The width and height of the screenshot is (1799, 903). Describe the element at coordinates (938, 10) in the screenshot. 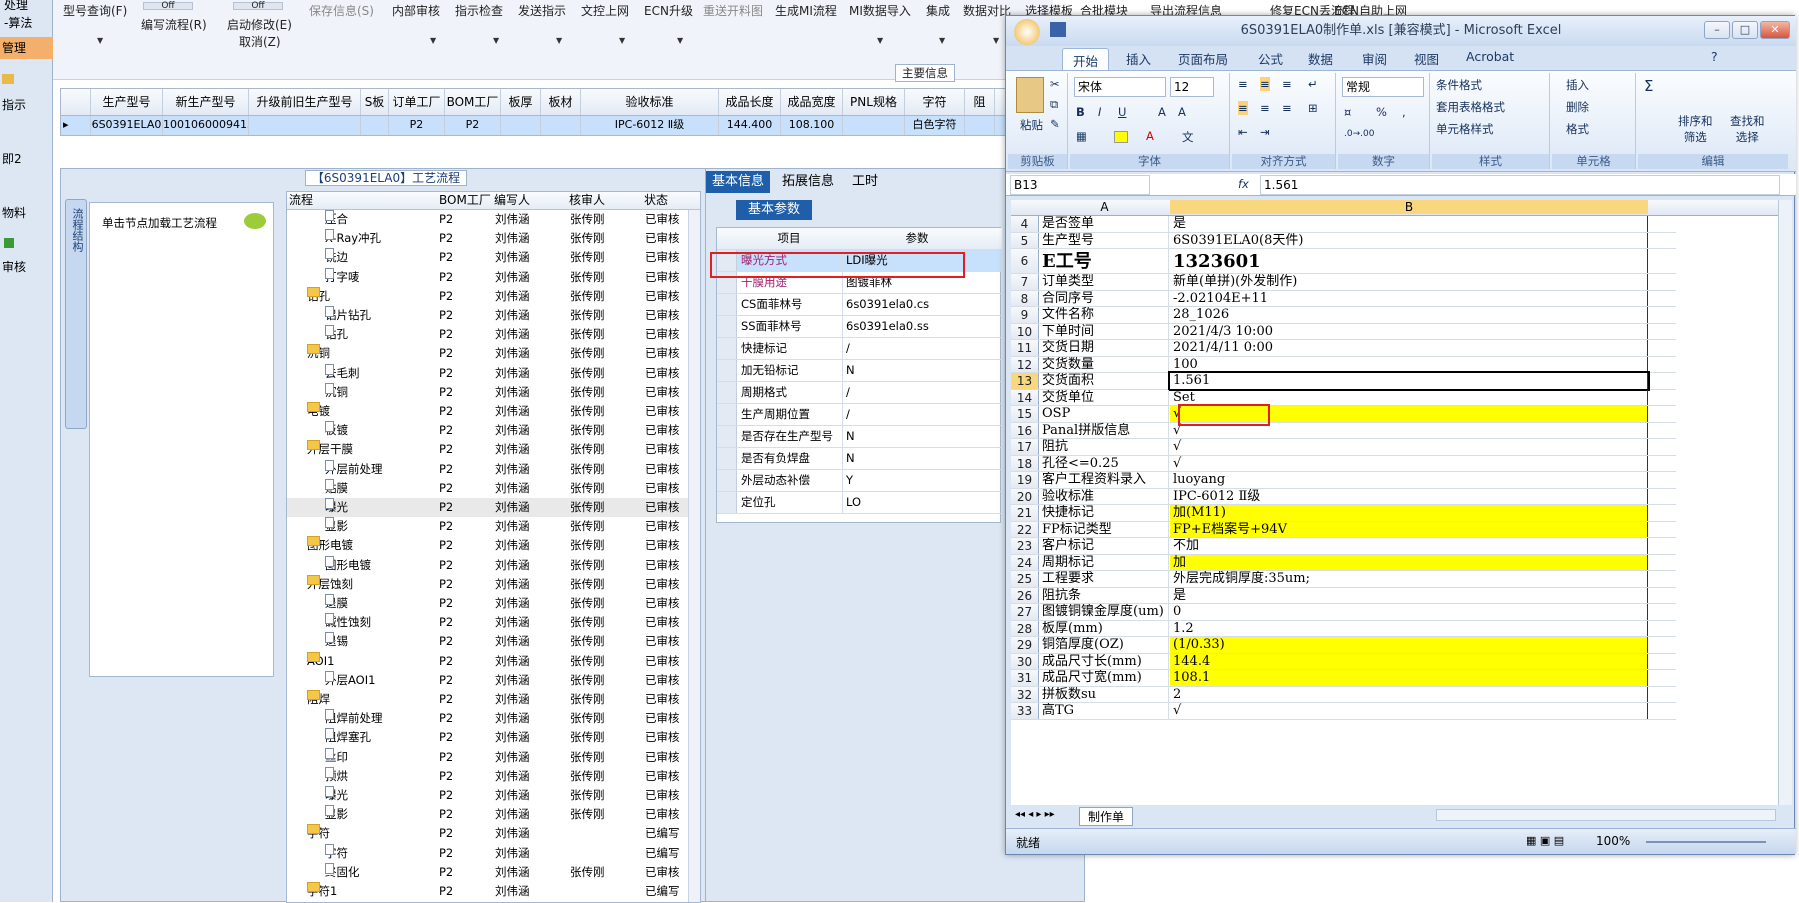

I see `toolbar-integrate: 集成` at that location.